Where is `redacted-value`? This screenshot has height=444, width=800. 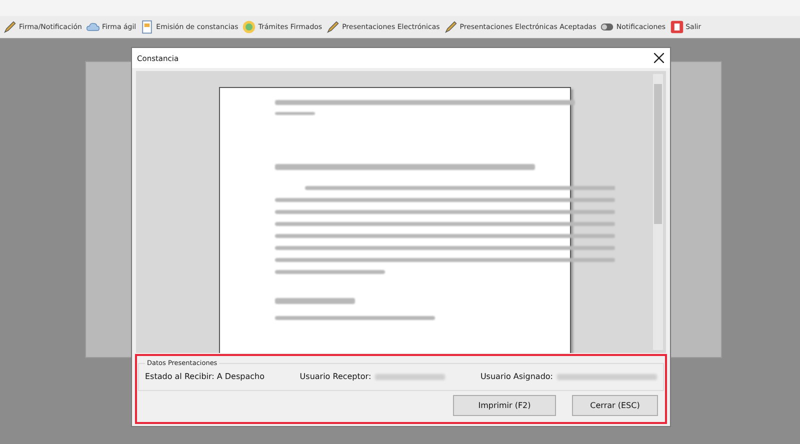 redacted-value is located at coordinates (410, 377).